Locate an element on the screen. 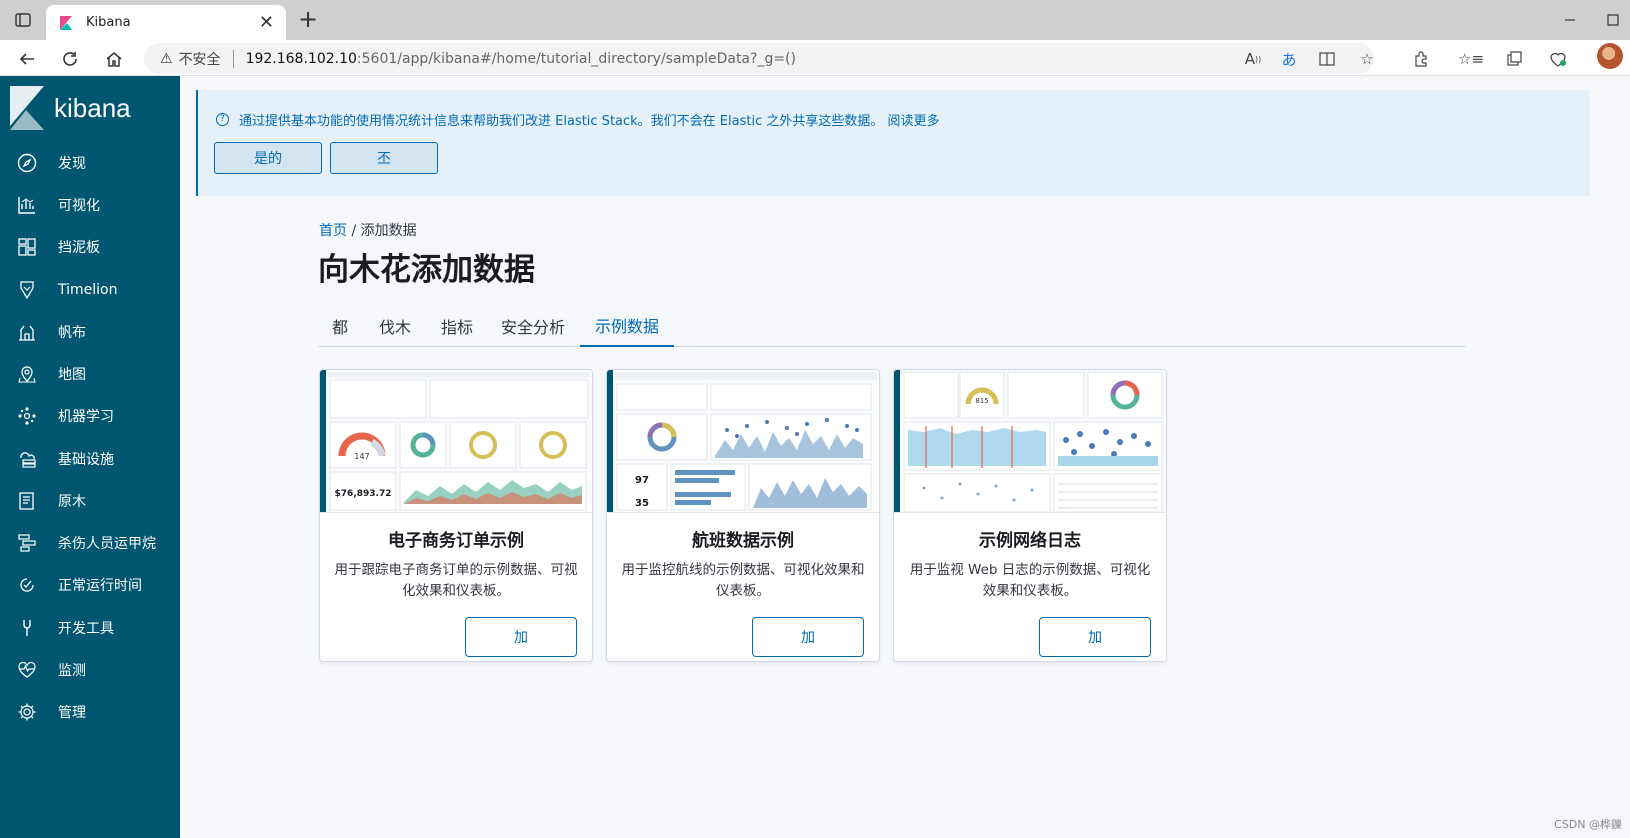 Image resolution: width=1630 pixels, height=838 pixels. sidebar-item-devtools: 开发工具 is located at coordinates (90, 628).